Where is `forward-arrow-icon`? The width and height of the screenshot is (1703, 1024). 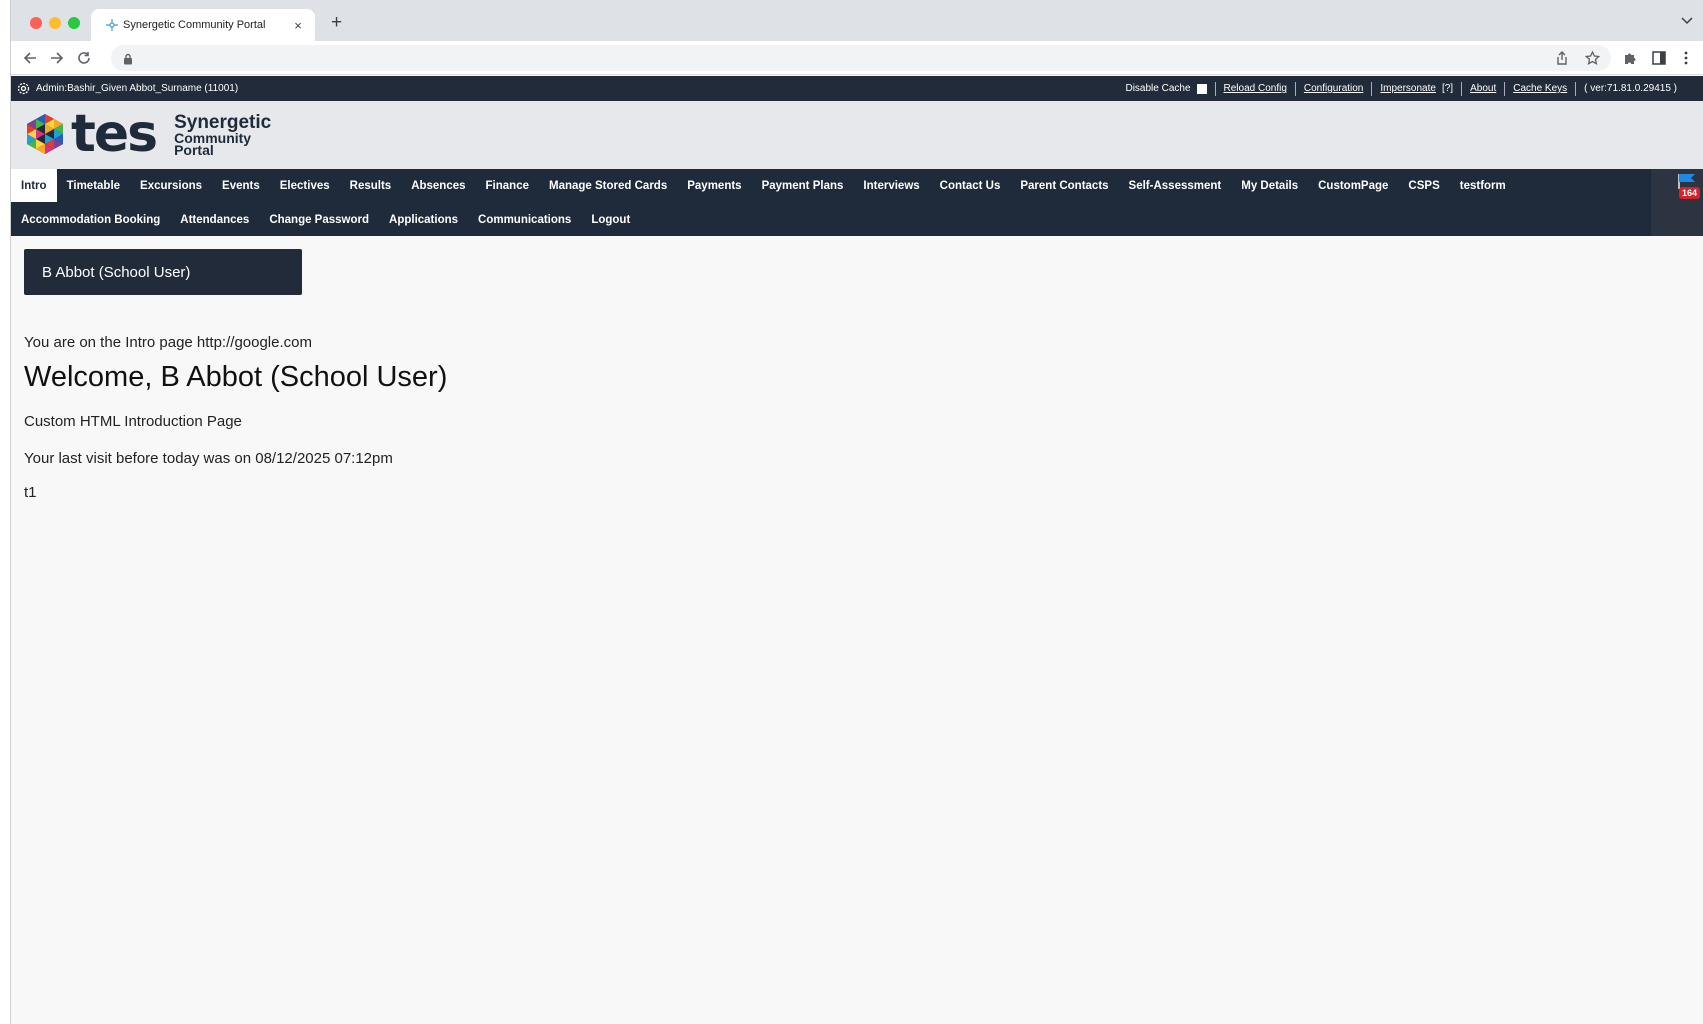 forward-arrow-icon is located at coordinates (57, 58).